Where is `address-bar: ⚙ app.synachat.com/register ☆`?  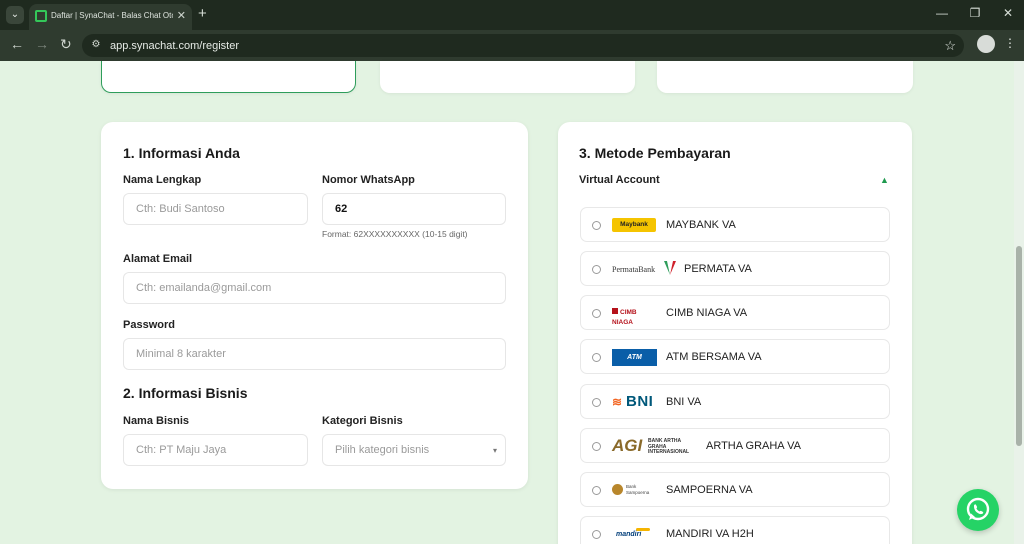
address-bar: ⚙ app.synachat.com/register ☆ is located at coordinates (523, 45).